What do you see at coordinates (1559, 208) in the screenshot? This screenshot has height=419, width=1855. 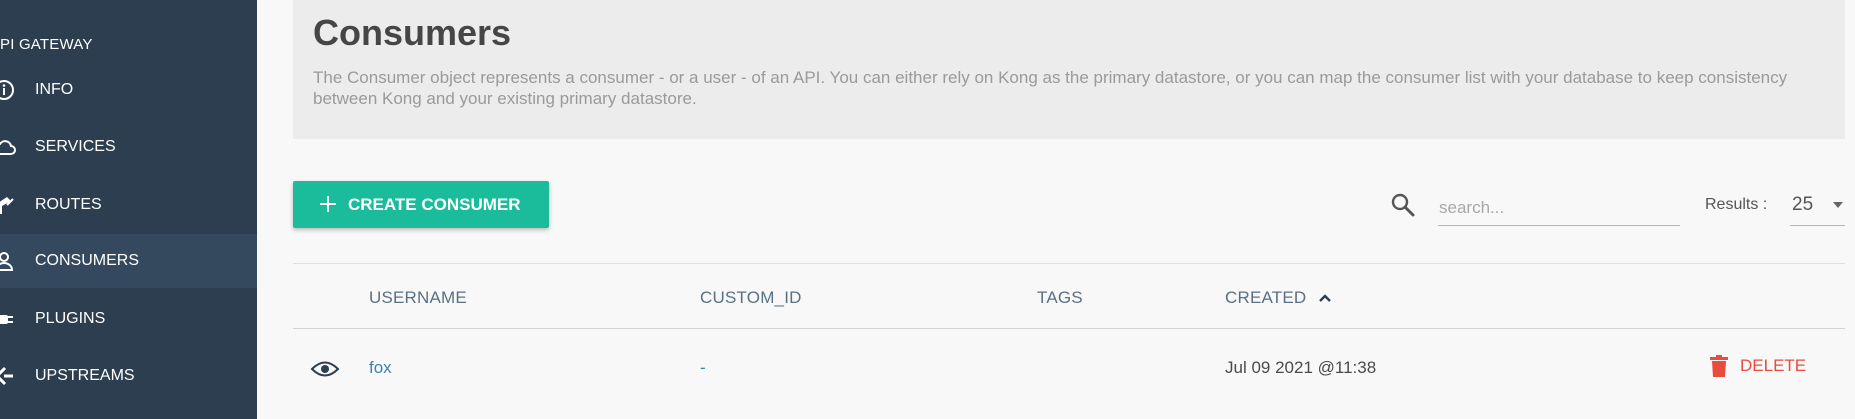 I see `search-input` at bounding box center [1559, 208].